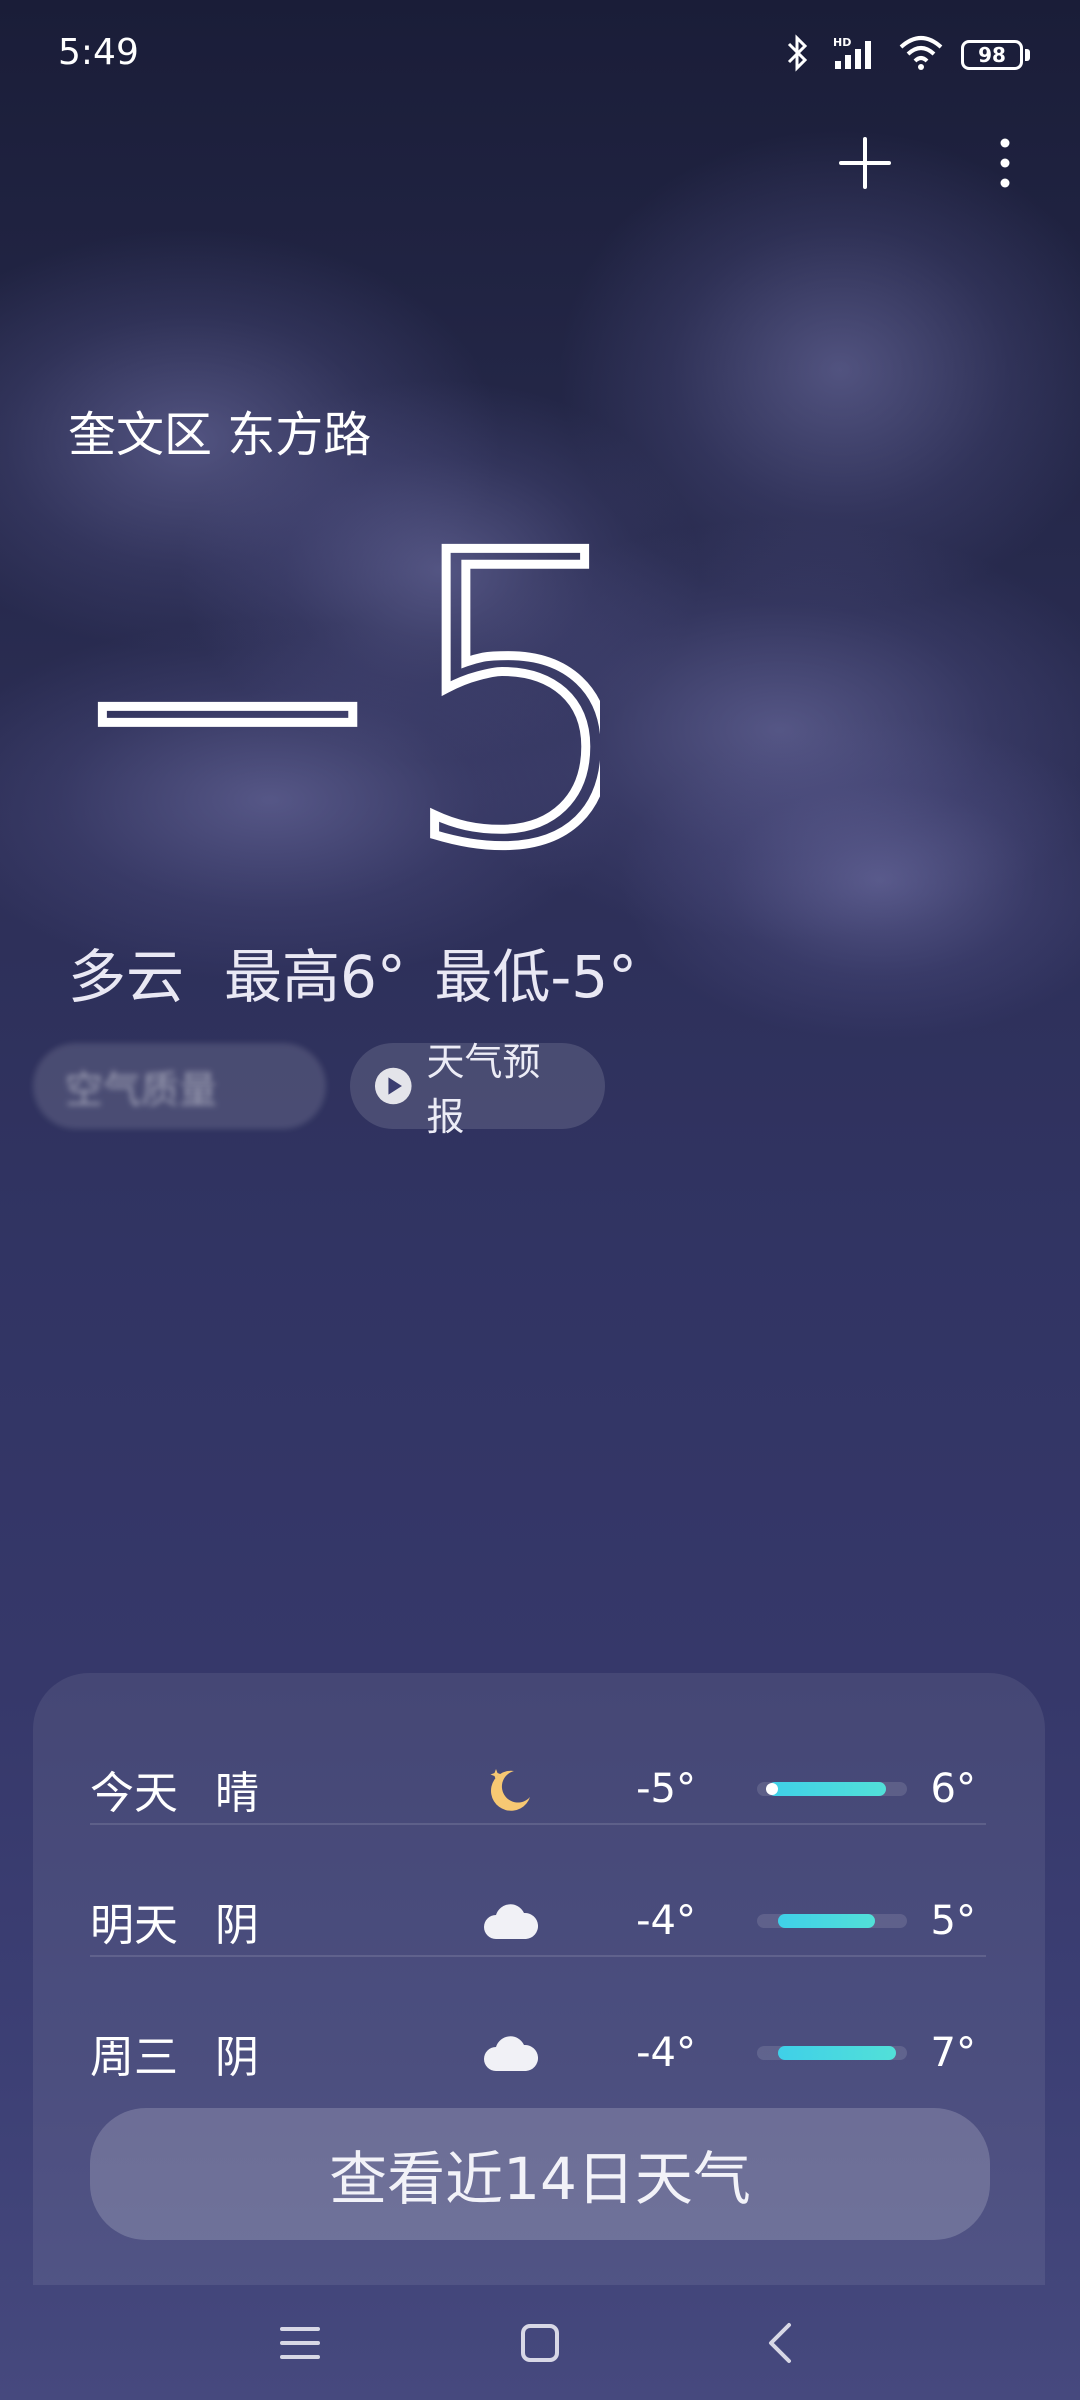 This screenshot has width=1080, height=2400. I want to click on back-icon, so click(780, 2342).